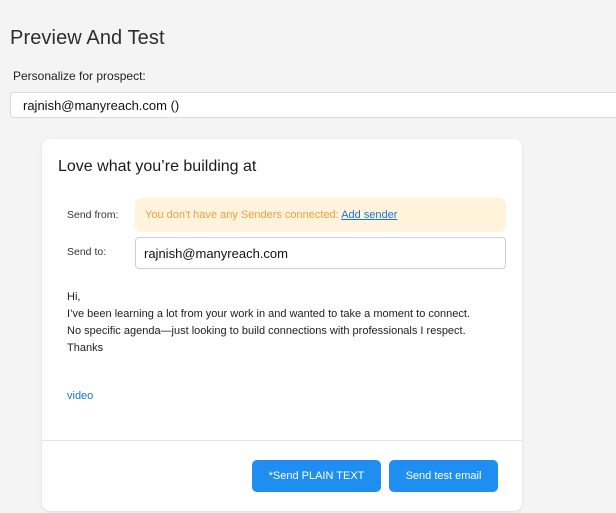 This screenshot has height=513, width=616. What do you see at coordinates (87, 38) in the screenshot?
I see `page-title: Preview And Test` at bounding box center [87, 38].